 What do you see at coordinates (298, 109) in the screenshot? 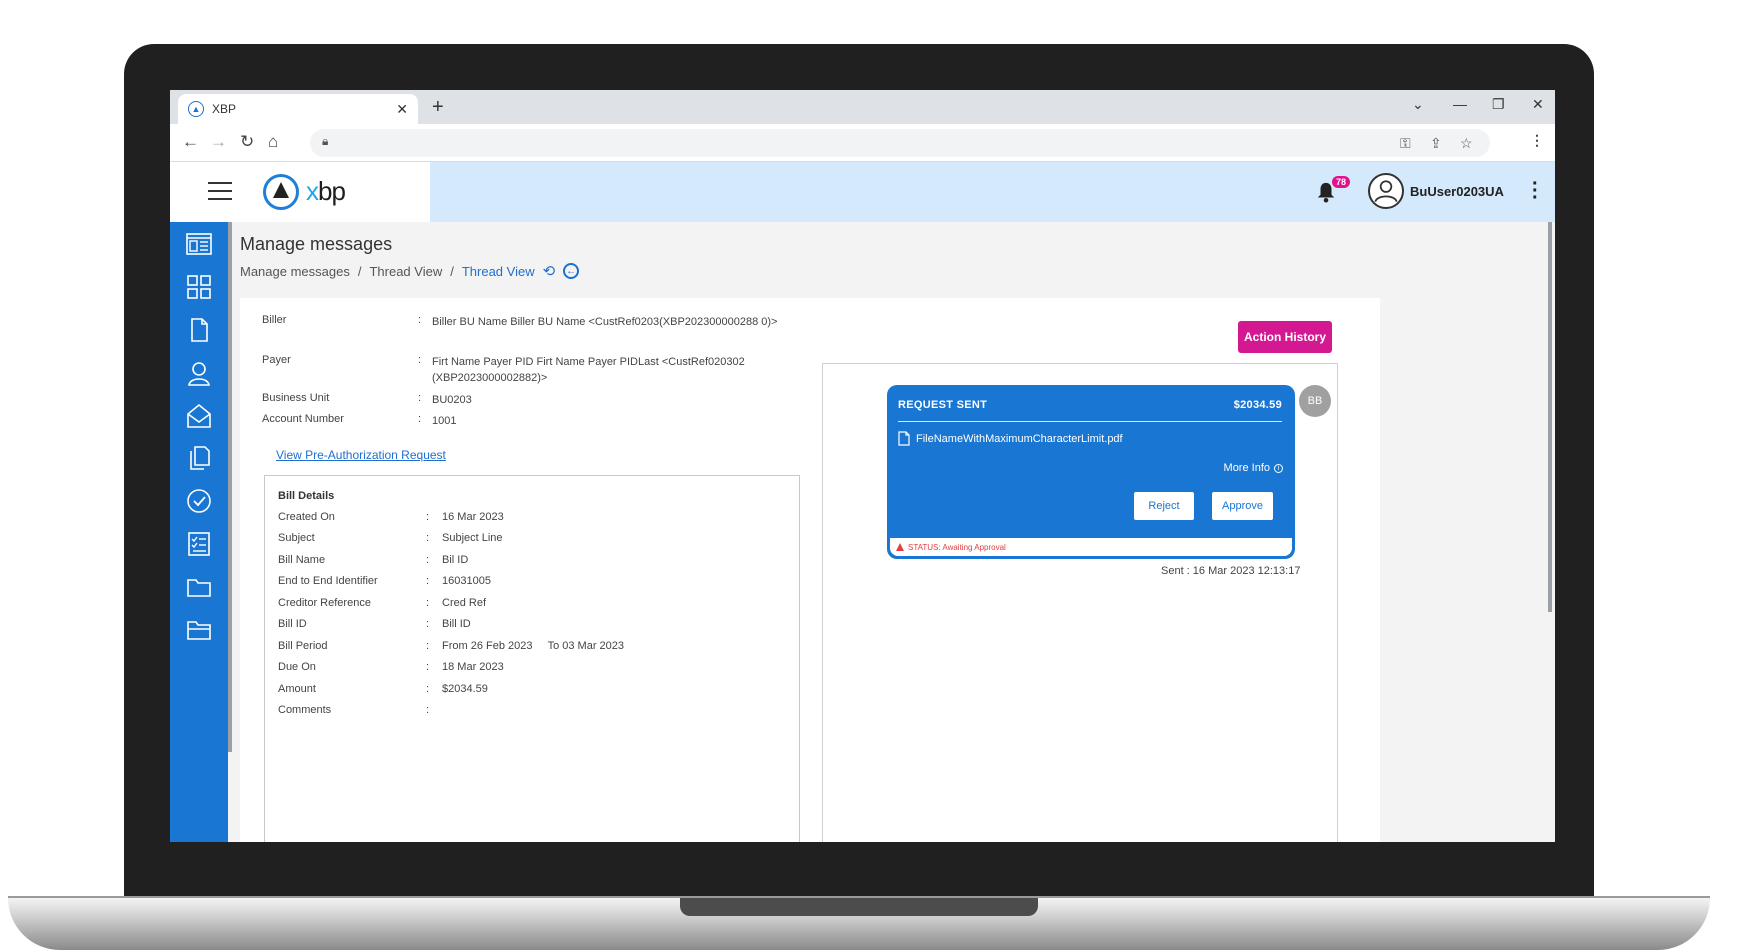
I see `browser-tab: ▲ XBP ✕` at bounding box center [298, 109].